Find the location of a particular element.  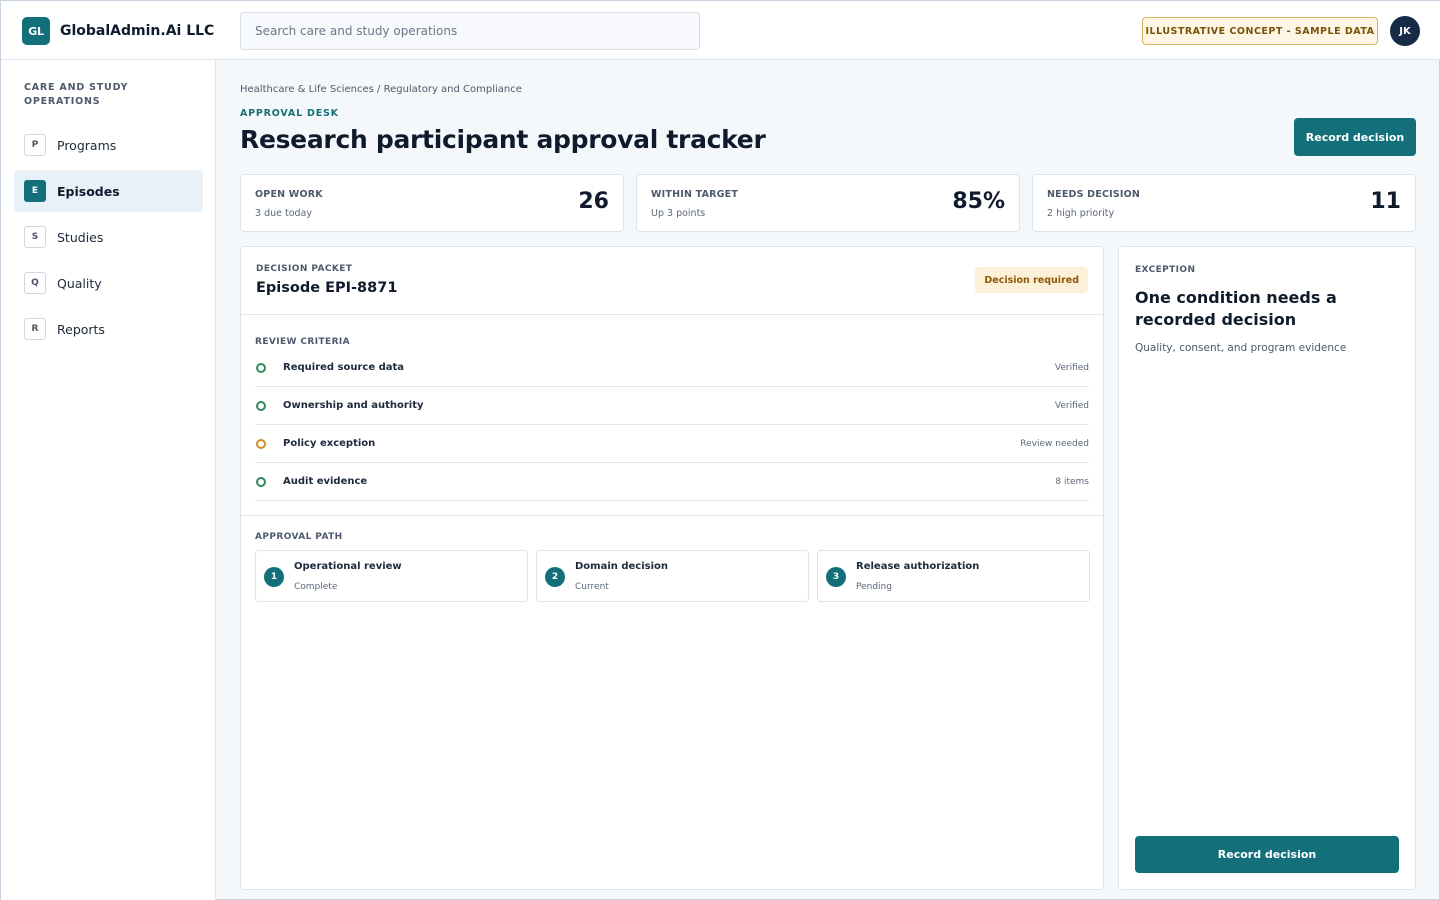

step-status: Complete is located at coordinates (316, 587).